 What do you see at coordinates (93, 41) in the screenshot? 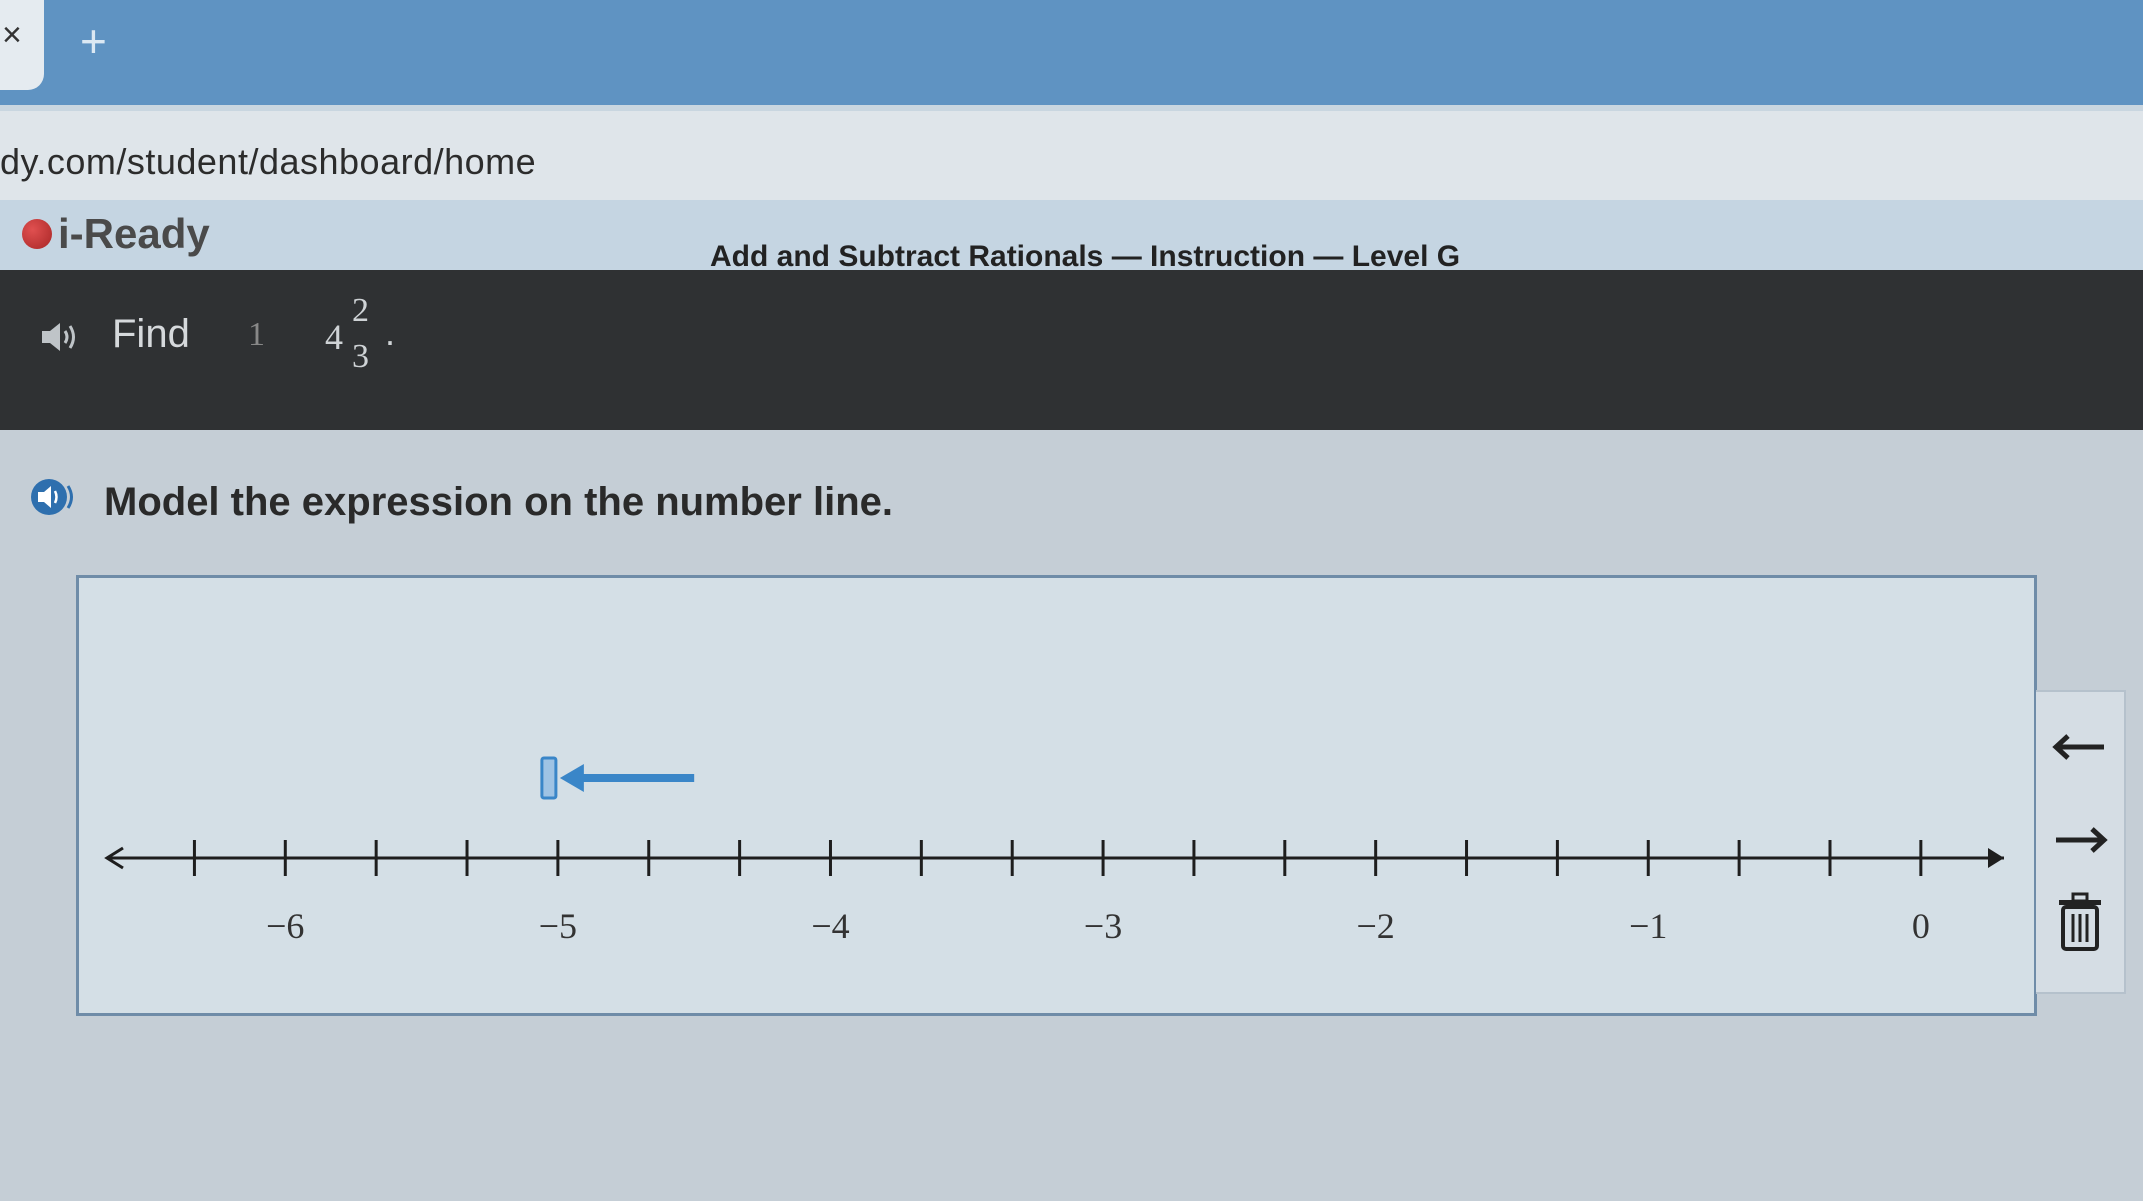
I see `new-tab-button: +` at bounding box center [93, 41].